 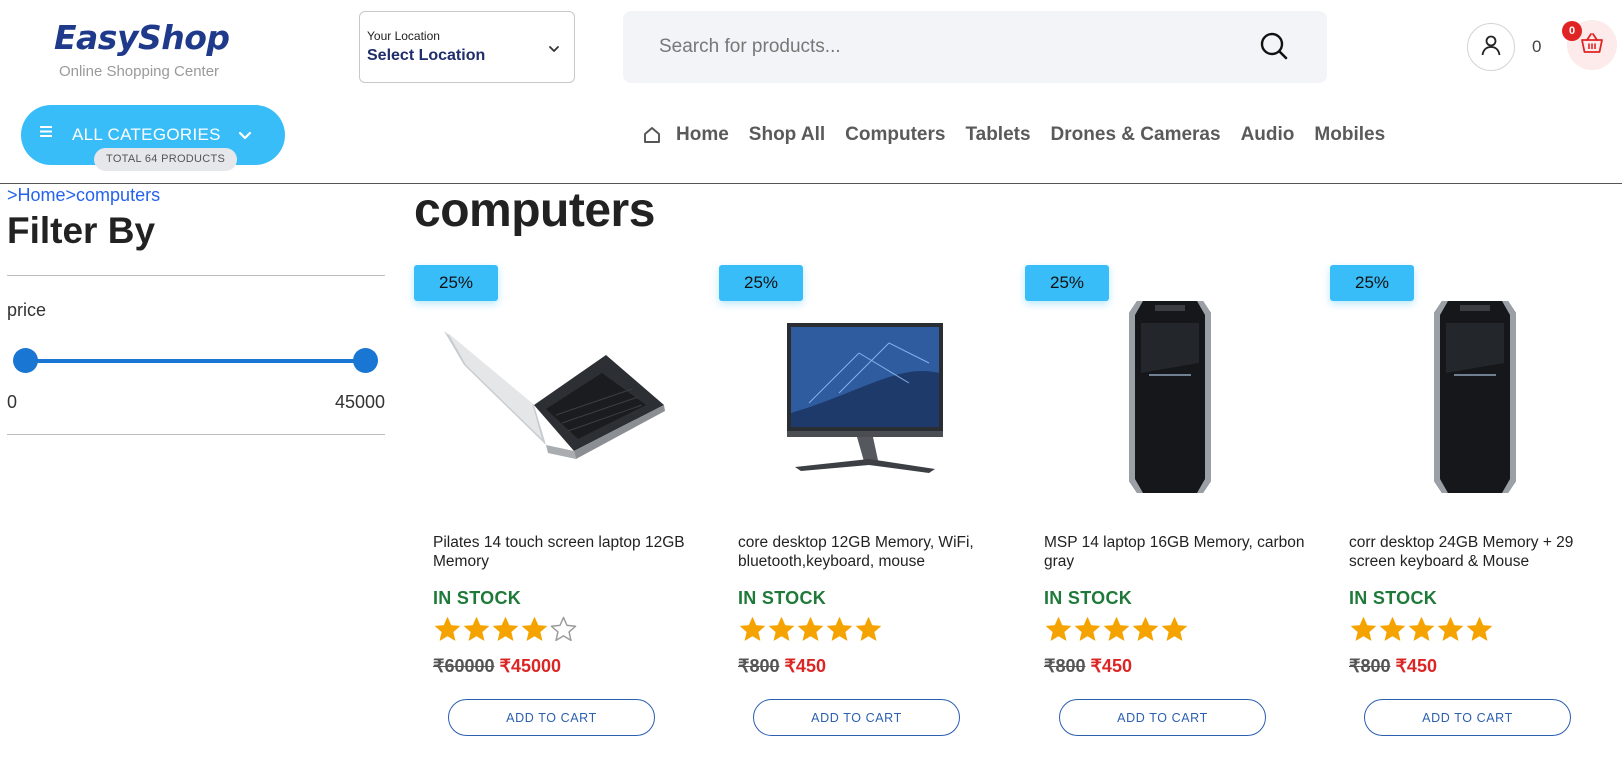 I want to click on price: ₹60000 ₹45000, so click(x=497, y=666).